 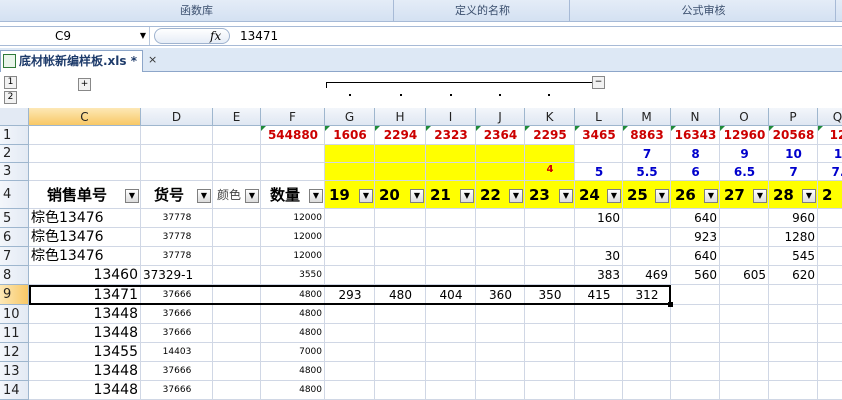 What do you see at coordinates (744, 117) in the screenshot?
I see `column-header-o: O` at bounding box center [744, 117].